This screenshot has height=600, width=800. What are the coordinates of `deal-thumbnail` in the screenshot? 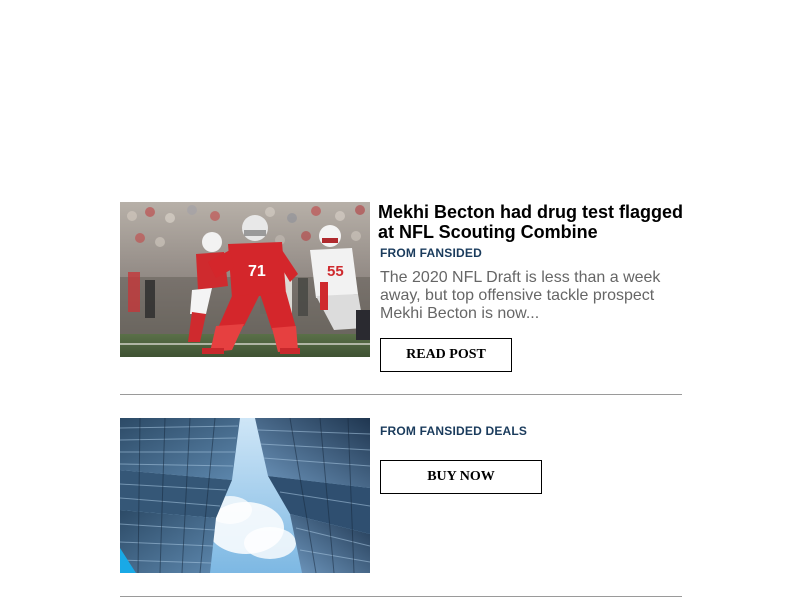 It's located at (245, 495).